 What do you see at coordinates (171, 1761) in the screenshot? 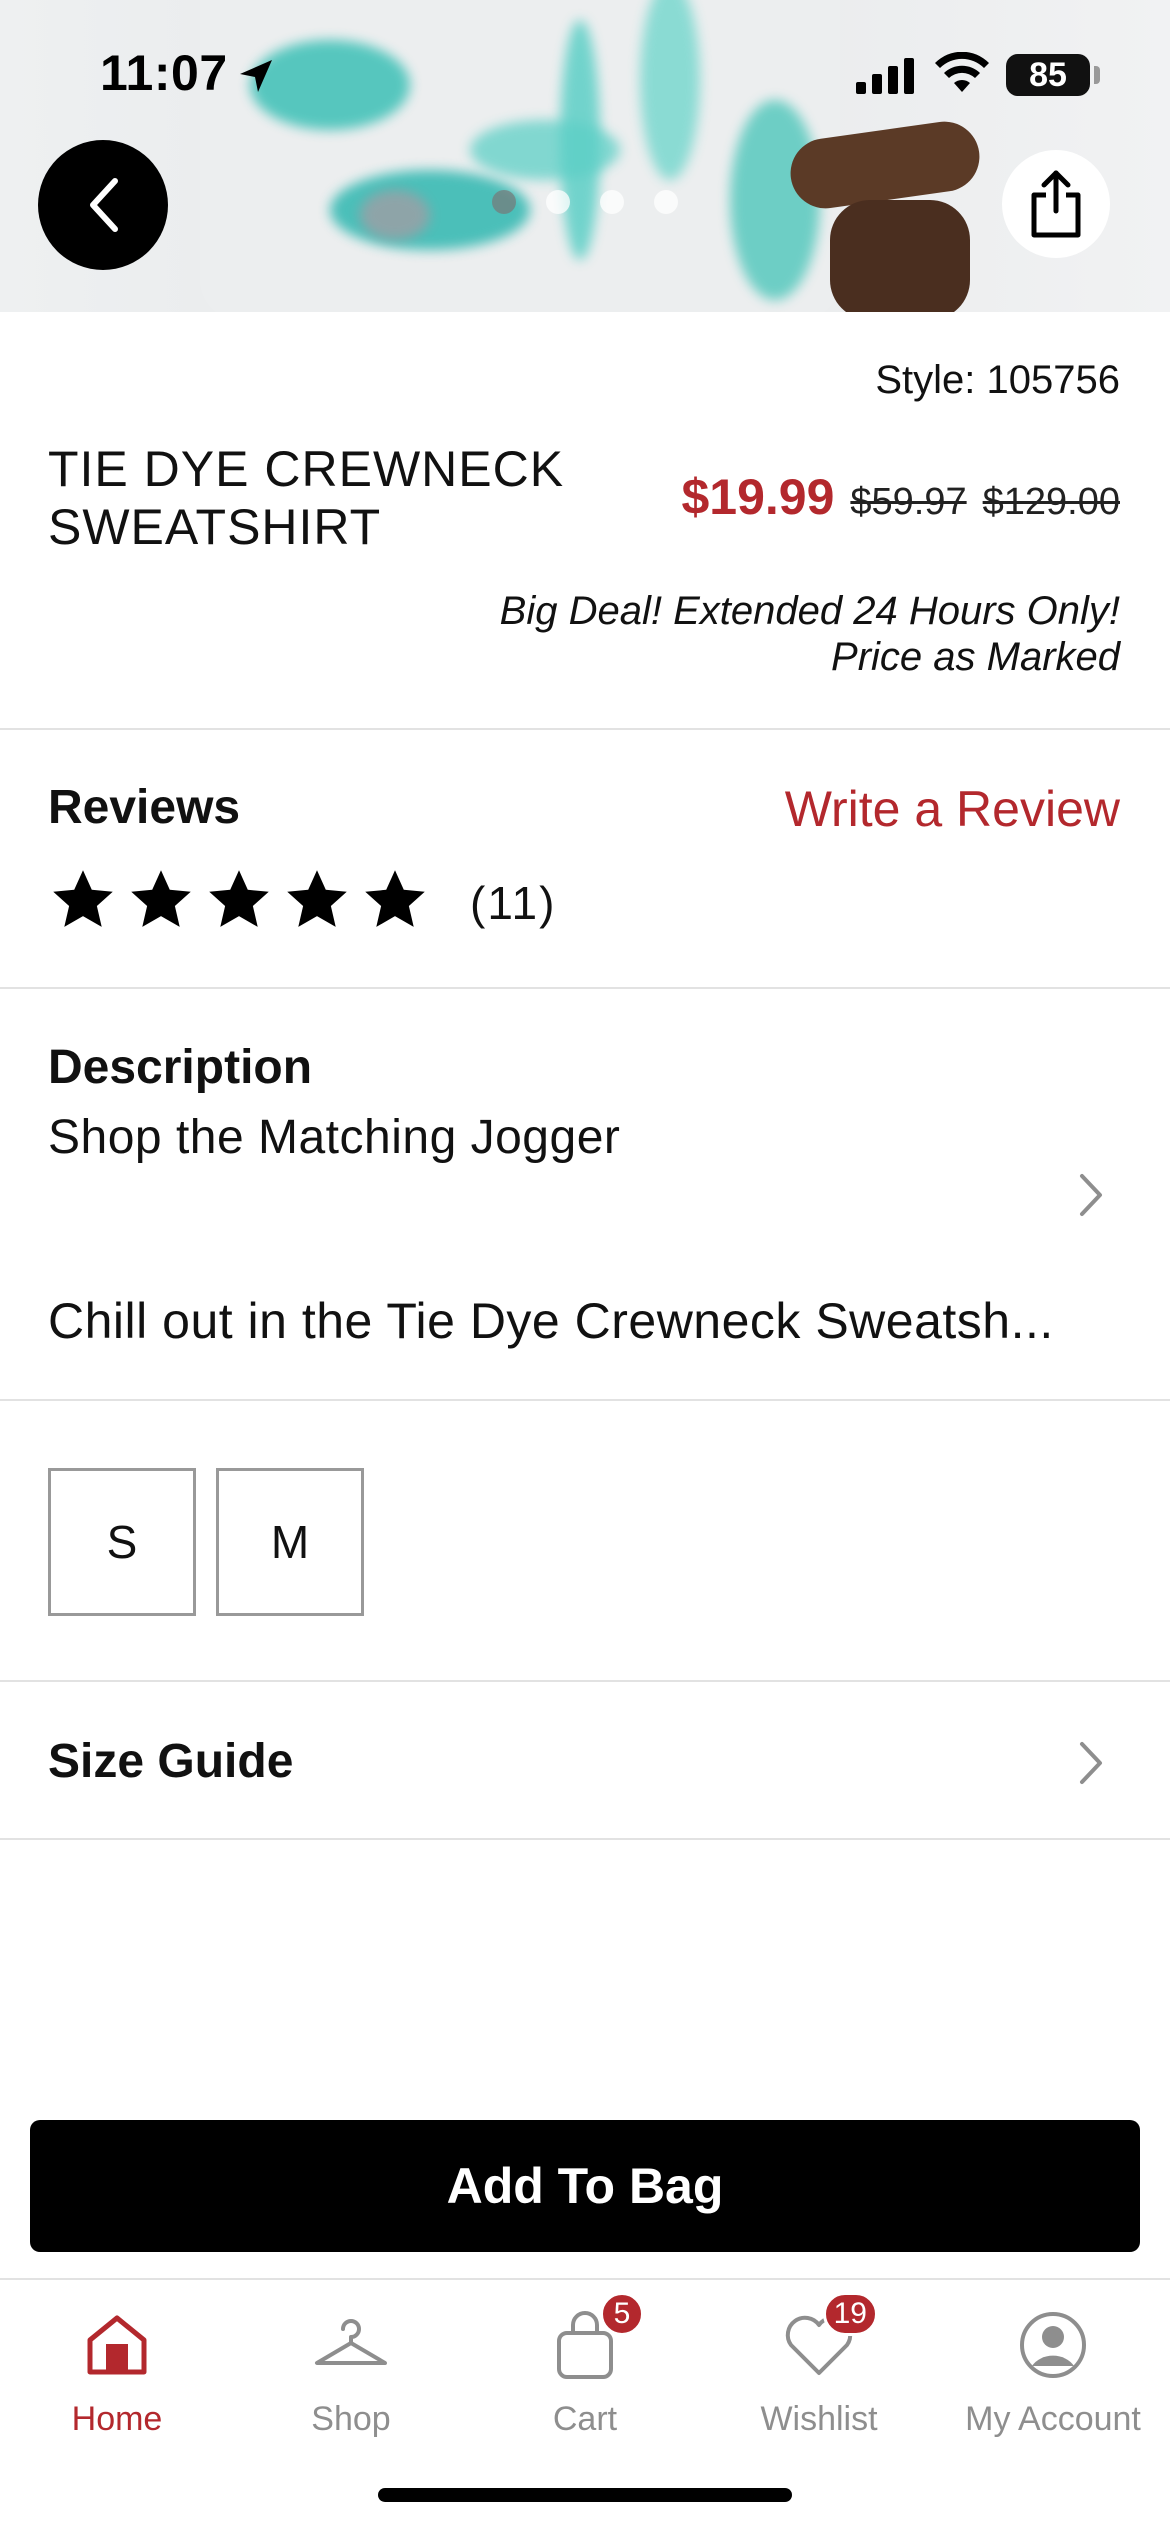
I see `size-guide-label: Size Guide` at bounding box center [171, 1761].